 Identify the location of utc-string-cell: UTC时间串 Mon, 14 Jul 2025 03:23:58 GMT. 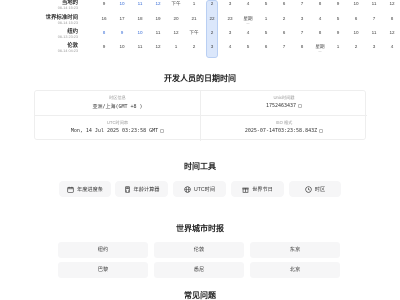
(118, 128).